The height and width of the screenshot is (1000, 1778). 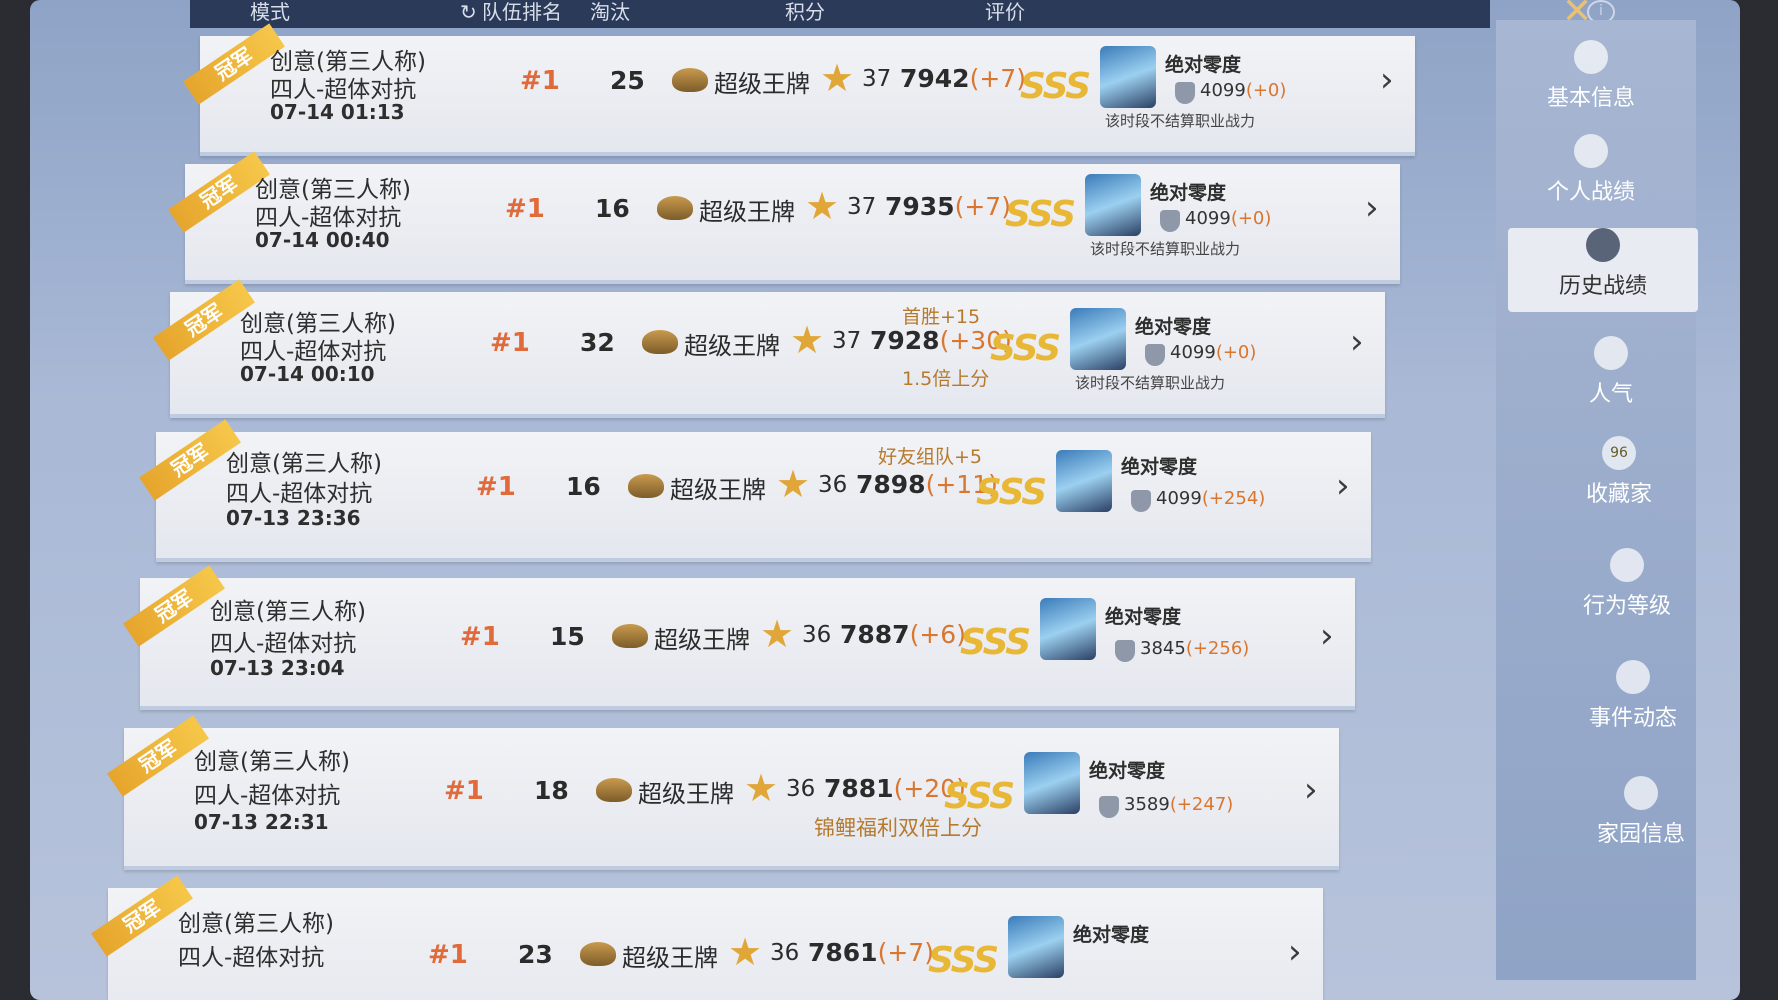 What do you see at coordinates (941, 317) in the screenshot?
I see `bonus-note: 首胜+15` at bounding box center [941, 317].